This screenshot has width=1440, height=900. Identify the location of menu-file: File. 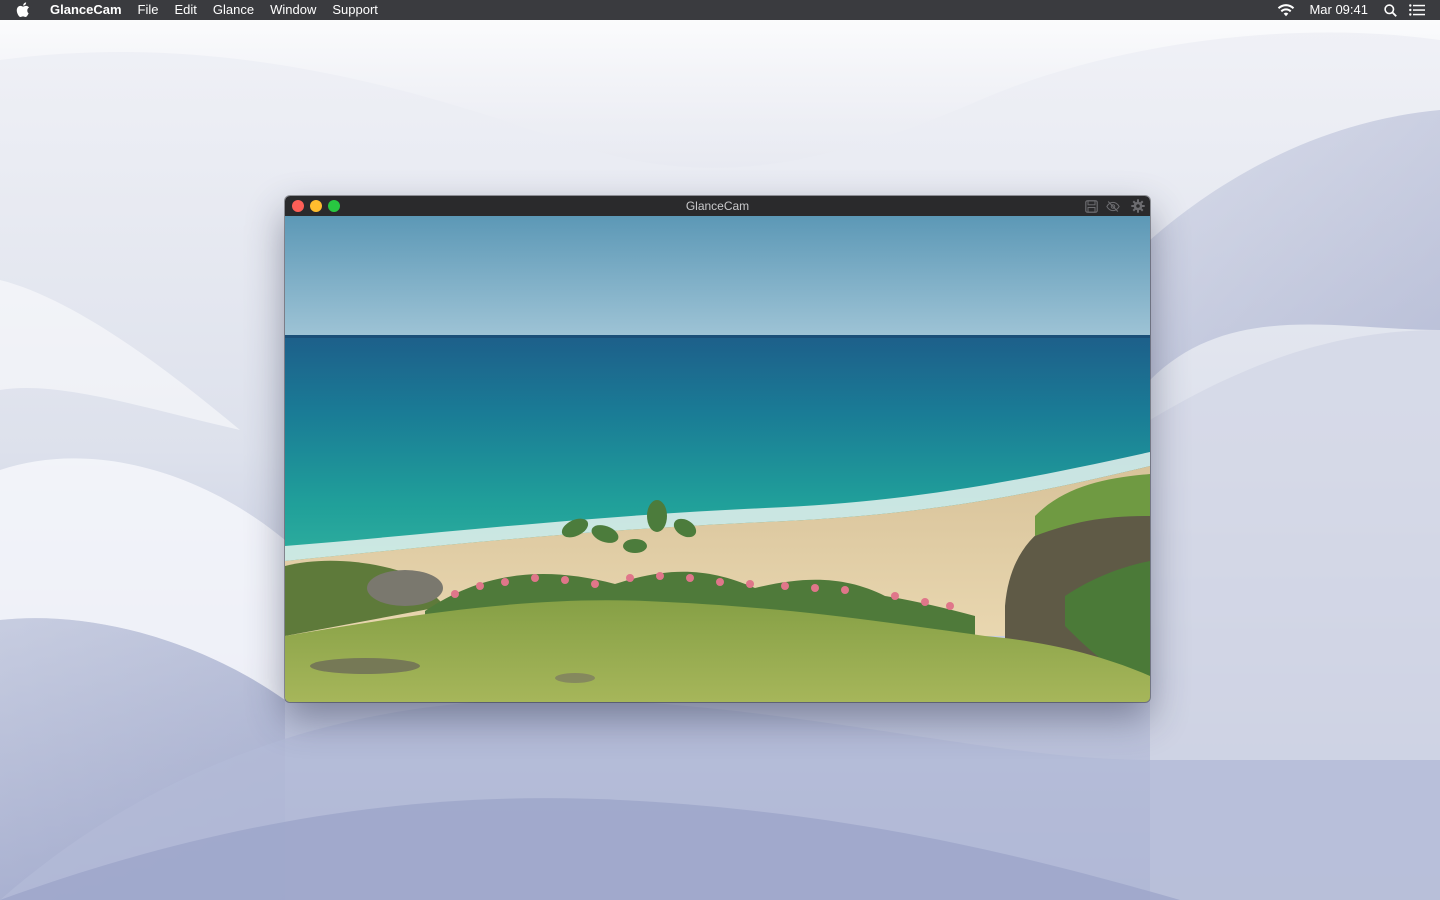
(148, 10).